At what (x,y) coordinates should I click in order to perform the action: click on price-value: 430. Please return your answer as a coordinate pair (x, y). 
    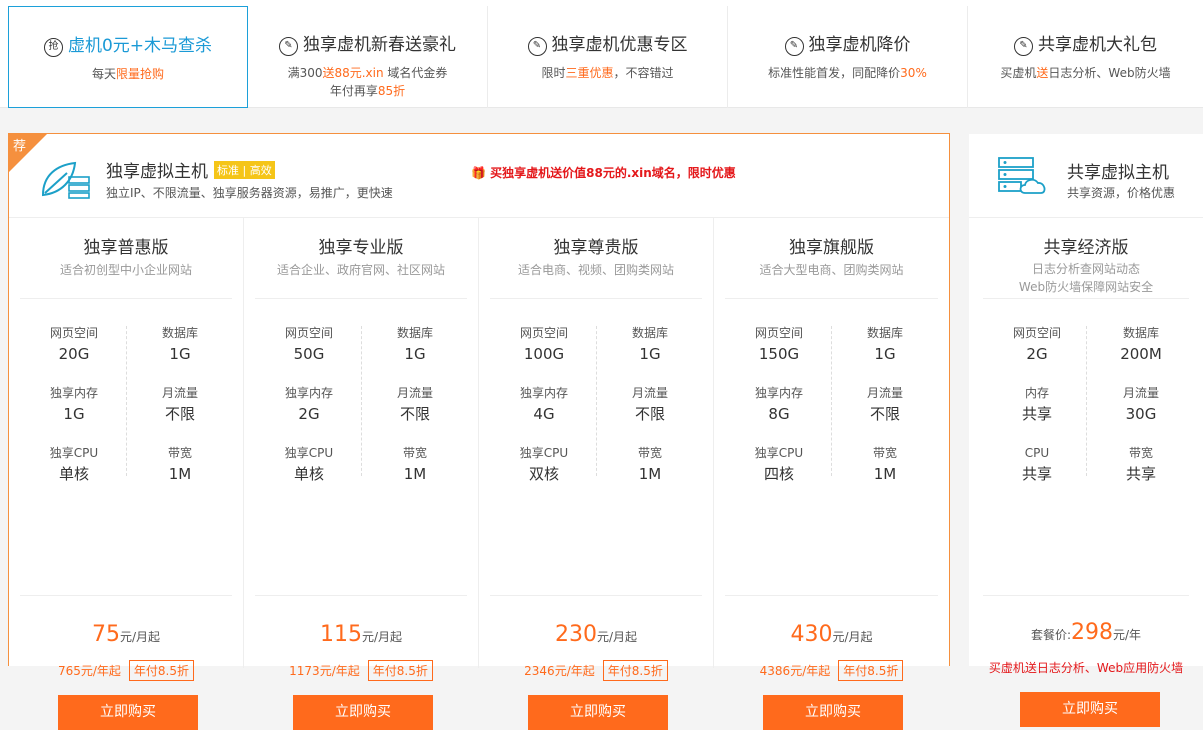
    Looking at the image, I should click on (811, 634).